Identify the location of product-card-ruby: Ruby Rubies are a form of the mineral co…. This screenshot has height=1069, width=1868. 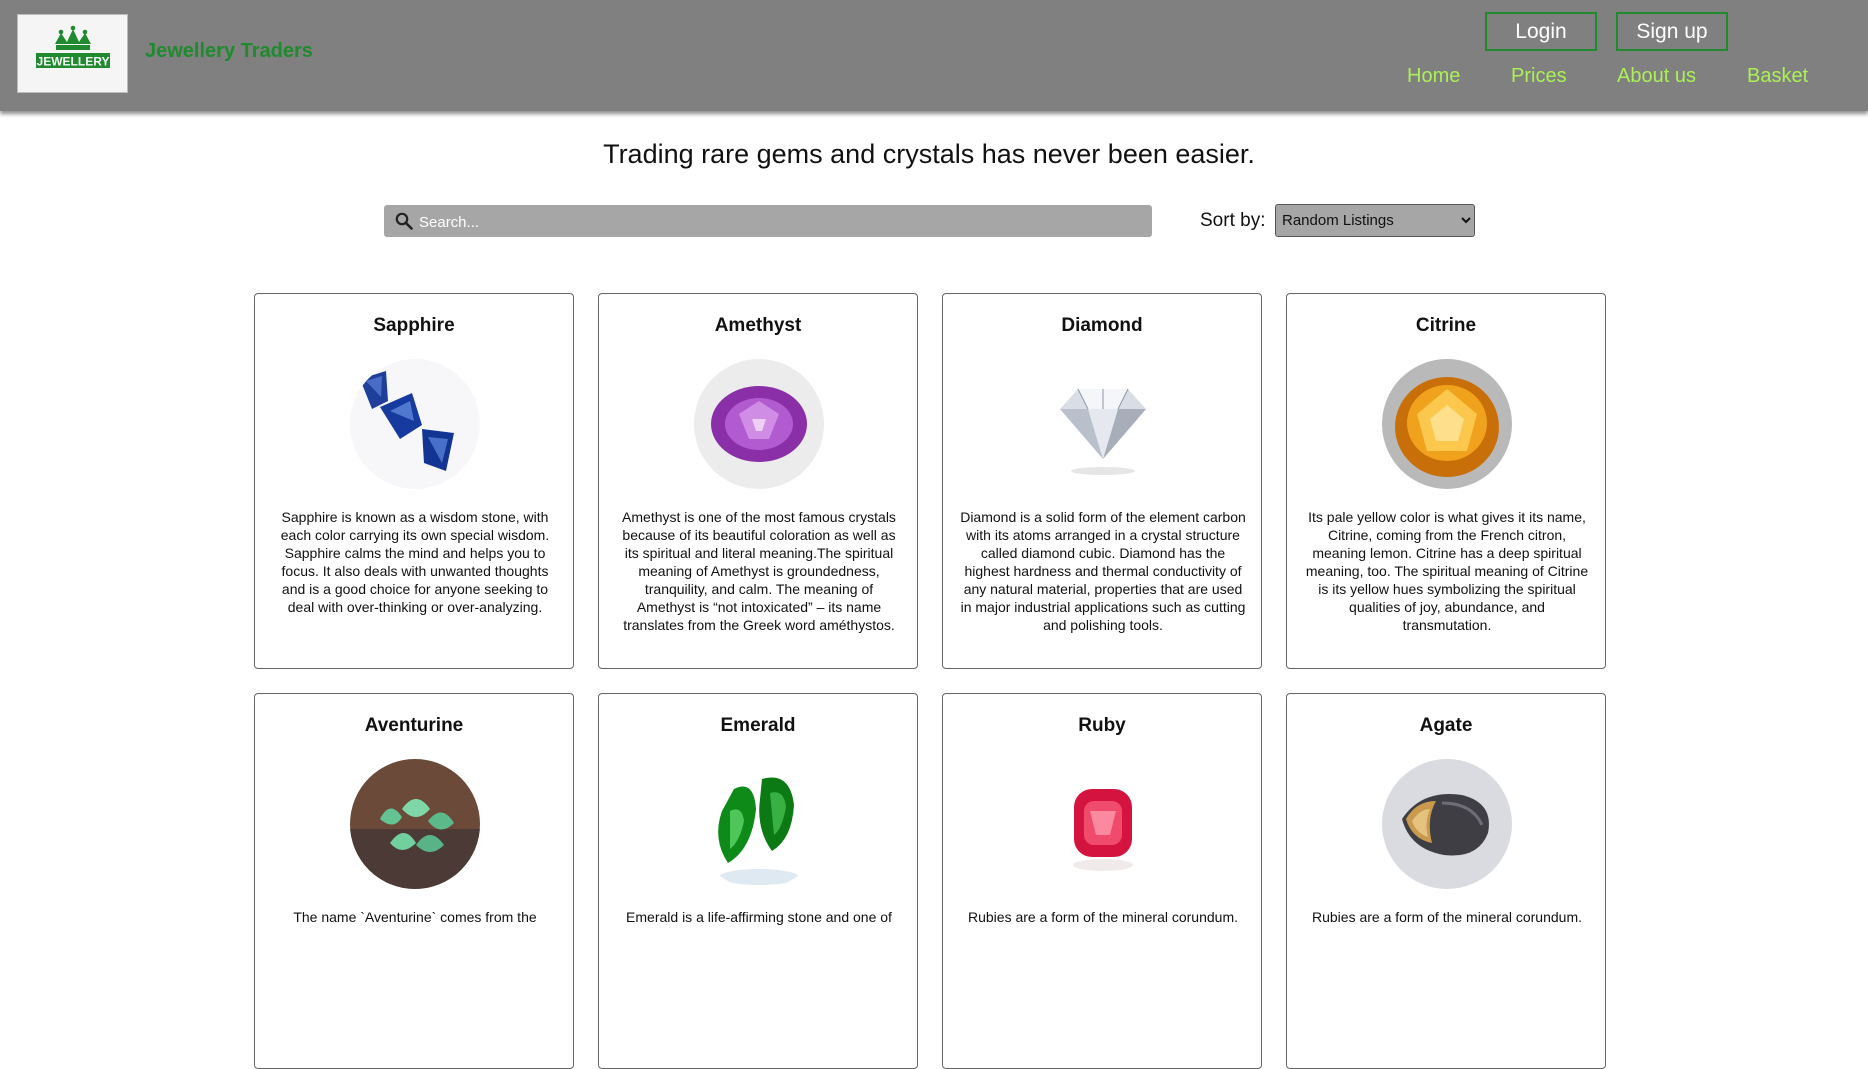
(1102, 881).